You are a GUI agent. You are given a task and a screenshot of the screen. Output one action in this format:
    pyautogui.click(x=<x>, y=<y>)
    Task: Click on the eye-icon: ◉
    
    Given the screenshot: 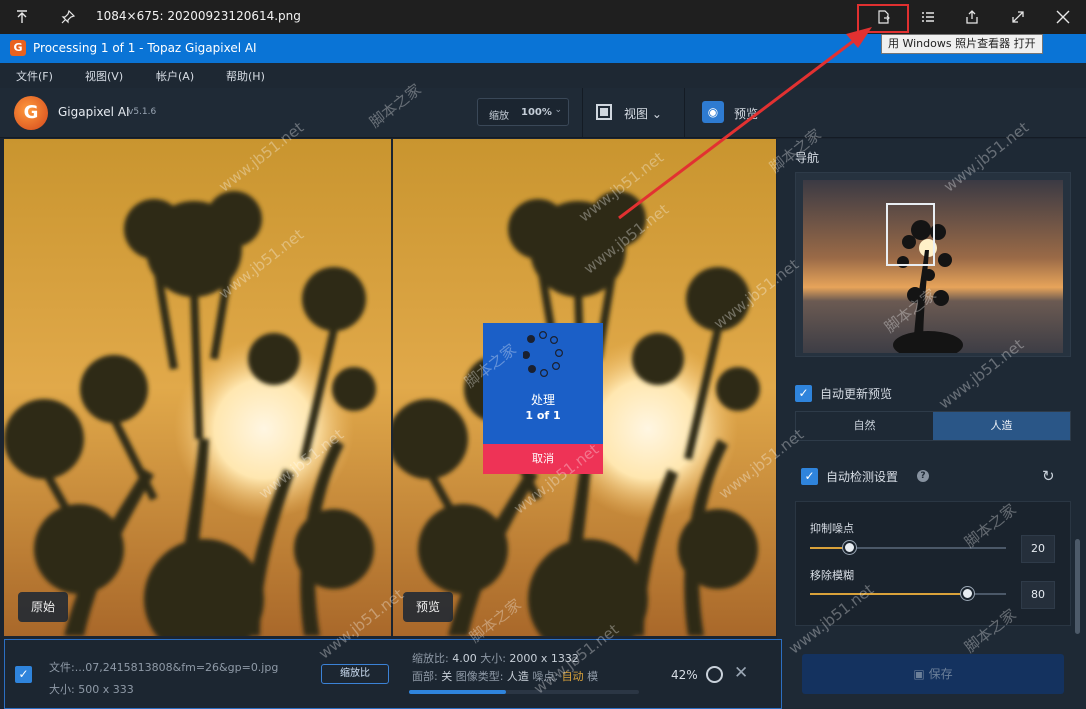 What is the action you would take?
    pyautogui.click(x=713, y=112)
    